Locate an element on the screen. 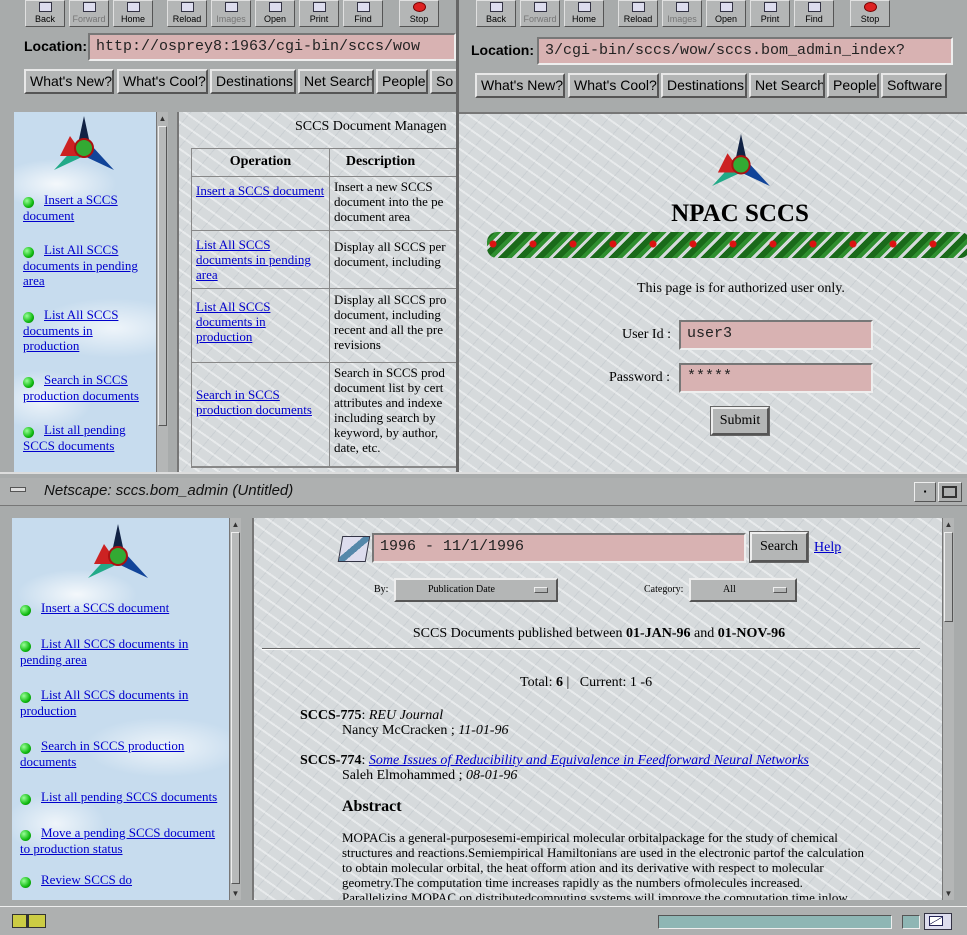 The height and width of the screenshot is (935, 967). search-button: Search is located at coordinates (779, 547).